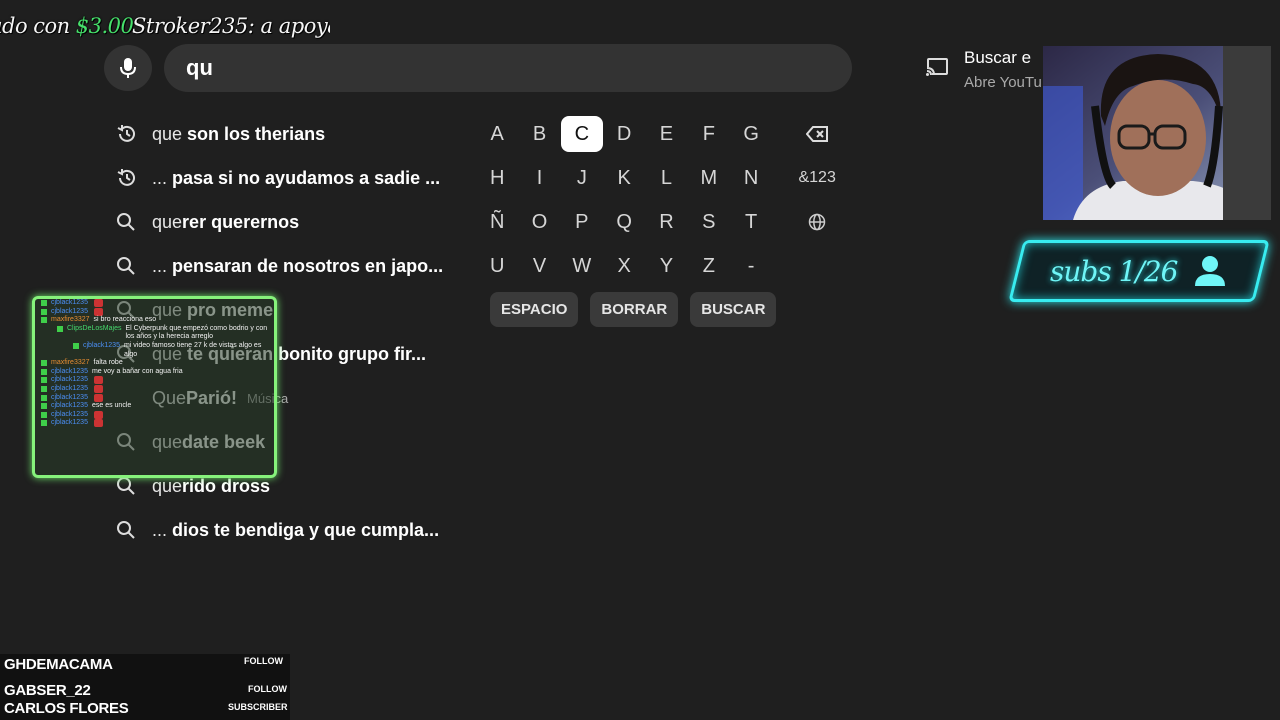 The height and width of the screenshot is (720, 1280). Describe the element at coordinates (581, 134) in the screenshot. I see `key-C: C` at that location.